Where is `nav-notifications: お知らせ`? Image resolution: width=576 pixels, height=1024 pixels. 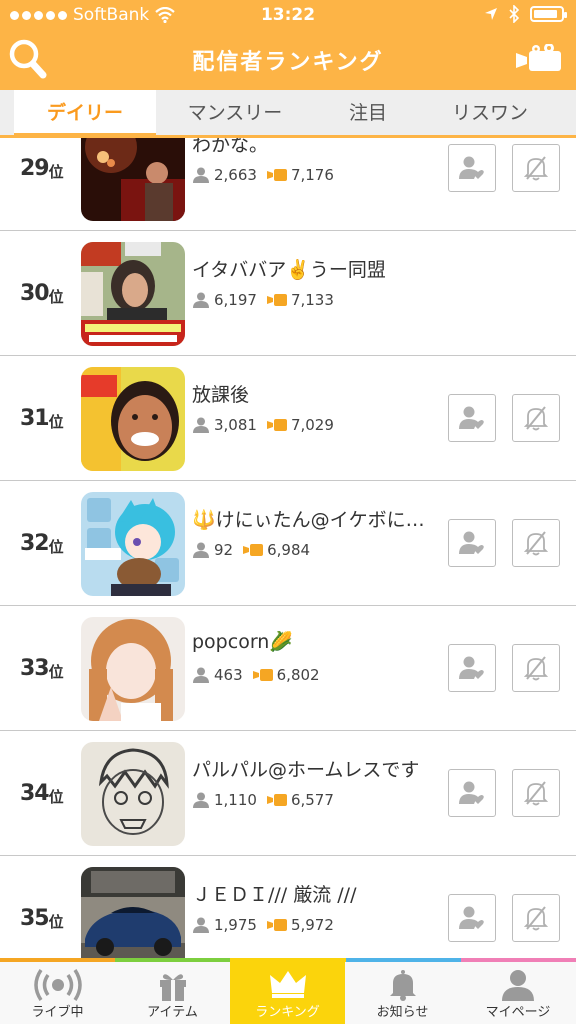
nav-notifications: お知らせ is located at coordinates (402, 993).